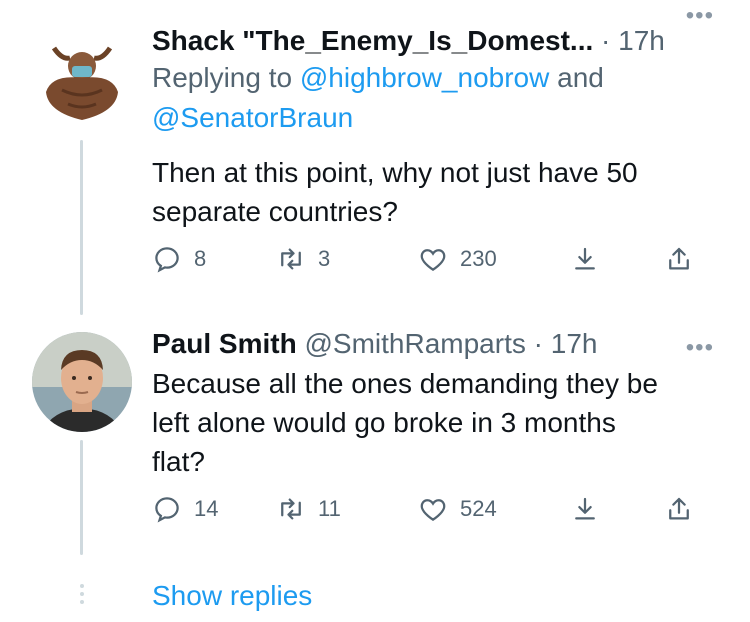 This screenshot has width=750, height=622. What do you see at coordinates (329, 508) in the screenshot?
I see `retweet-count: 11` at bounding box center [329, 508].